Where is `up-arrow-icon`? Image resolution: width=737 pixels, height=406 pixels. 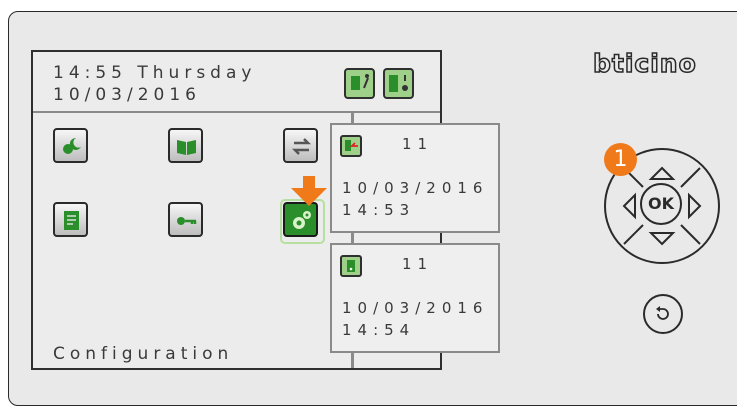
up-arrow-icon is located at coordinates (662, 173).